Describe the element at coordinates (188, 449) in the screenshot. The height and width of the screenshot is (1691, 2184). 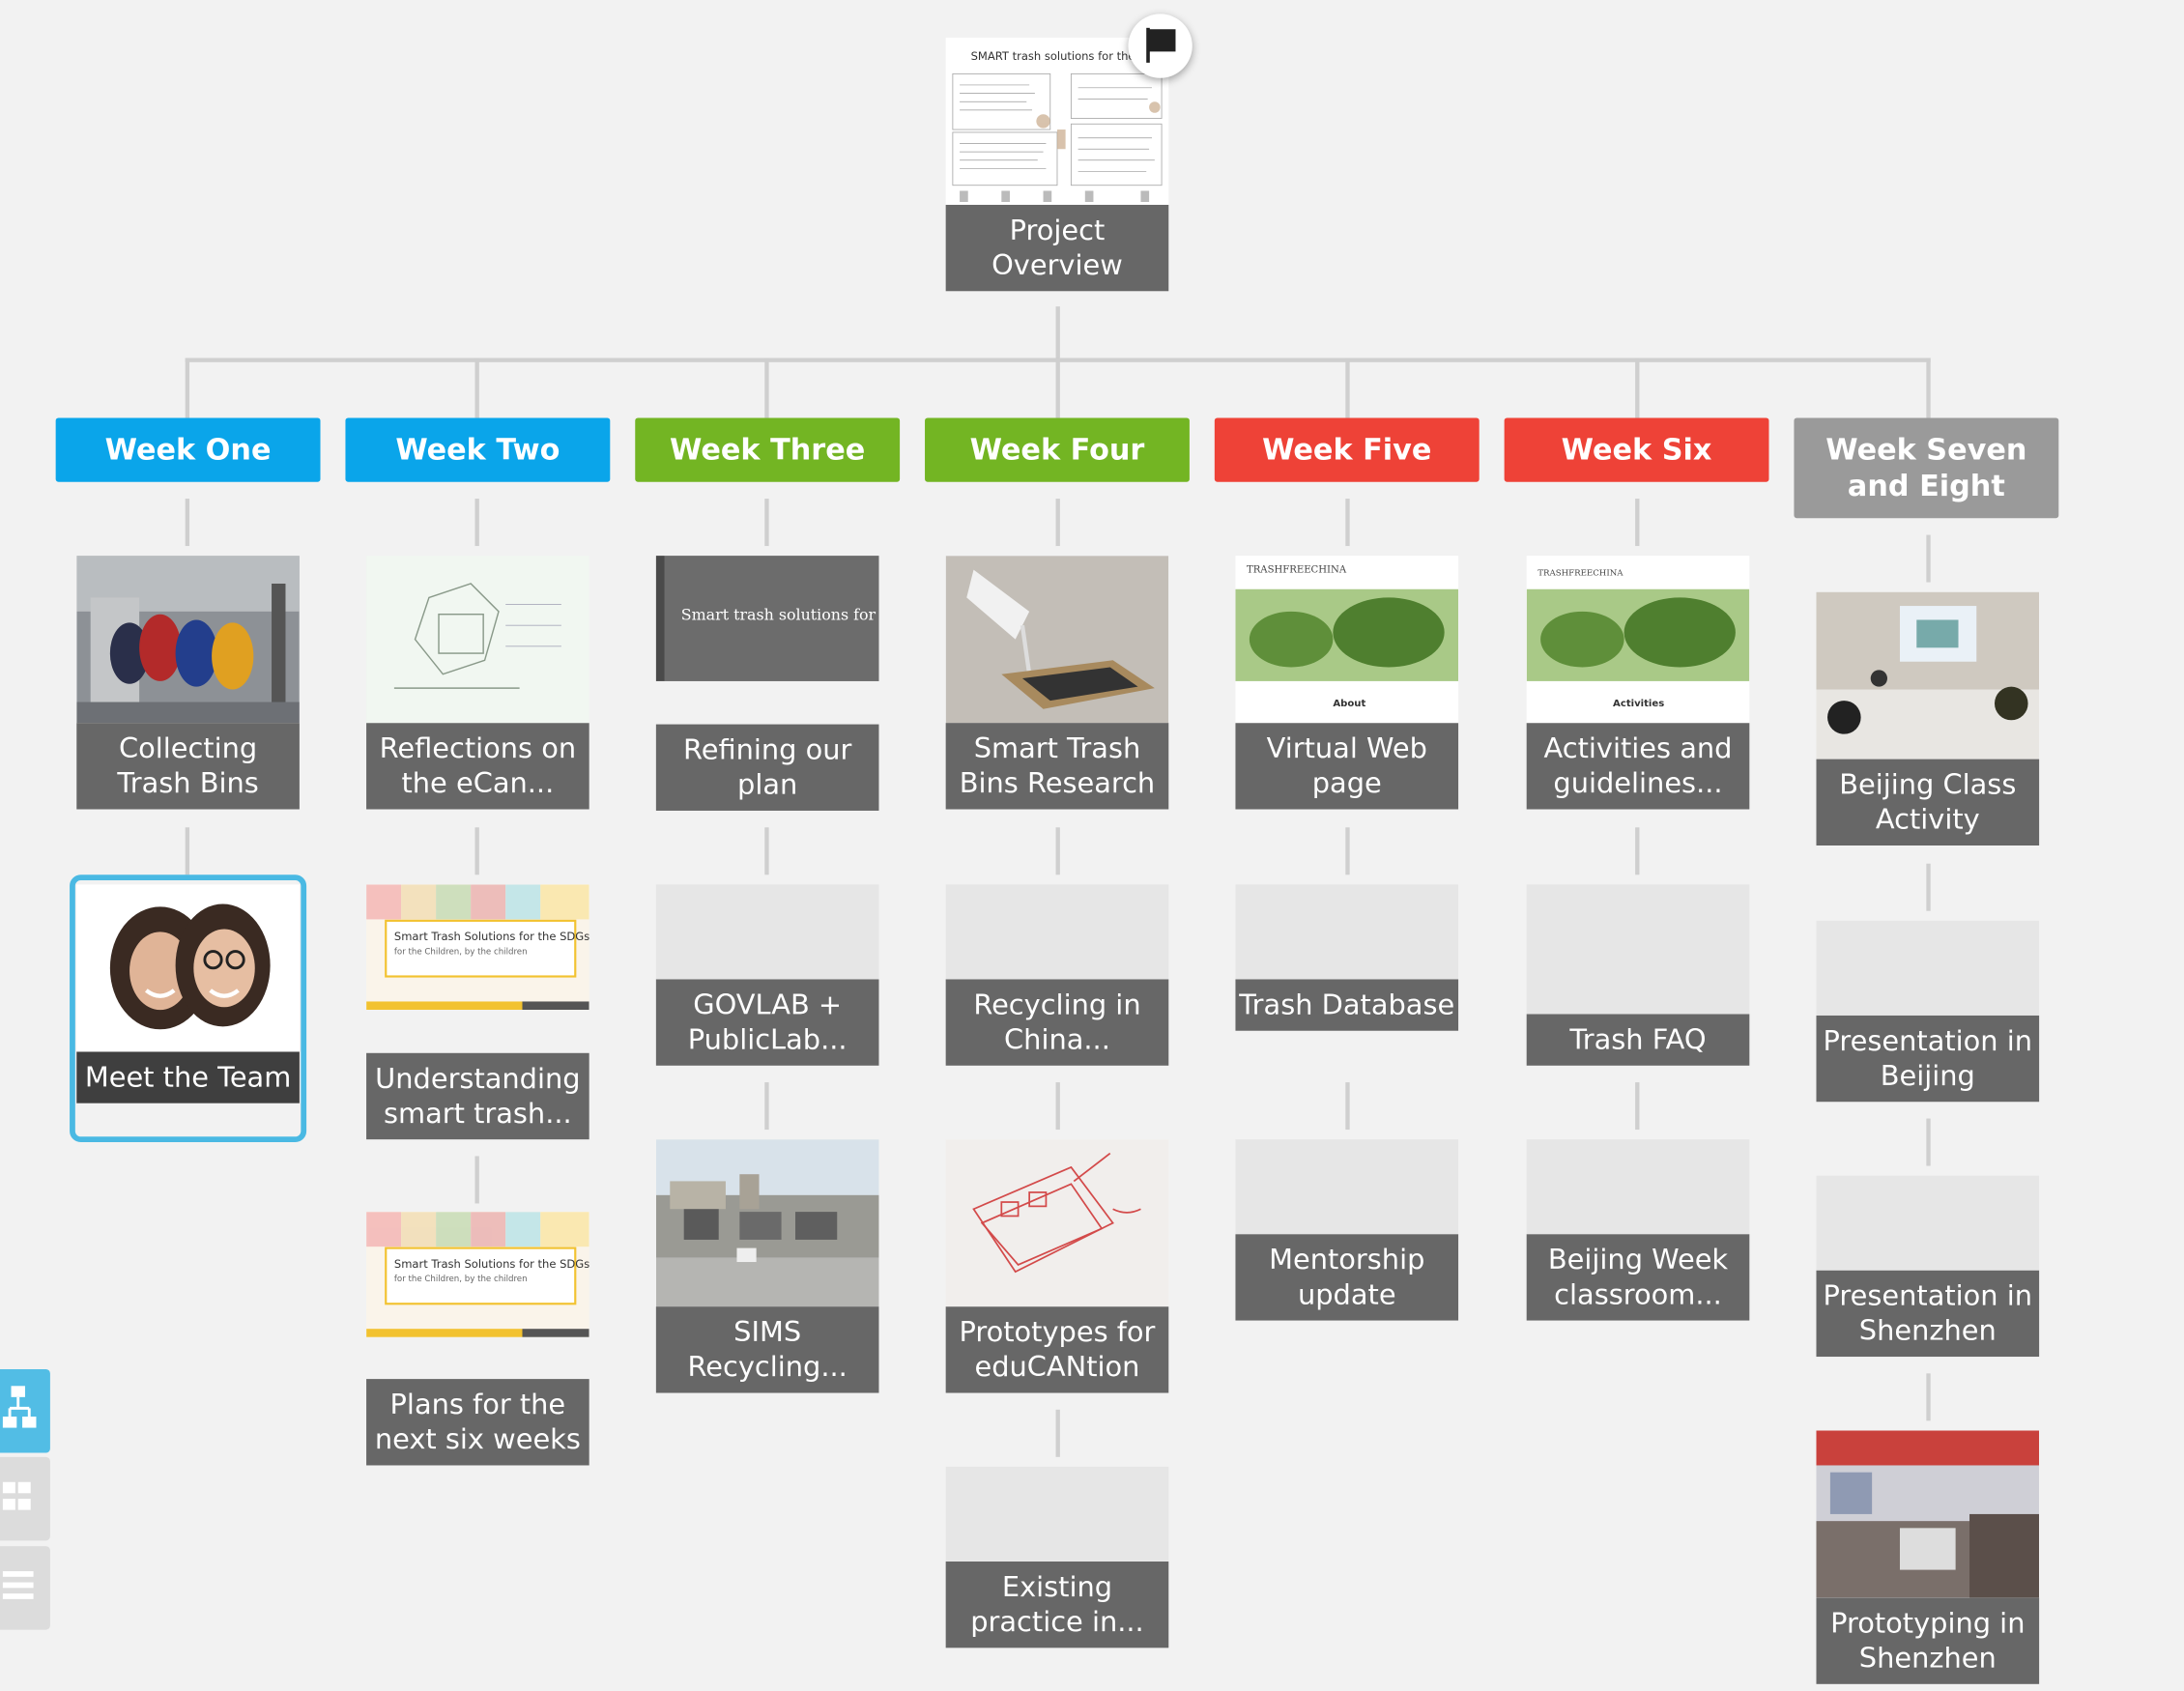
I see `week-one-header: Week One` at that location.